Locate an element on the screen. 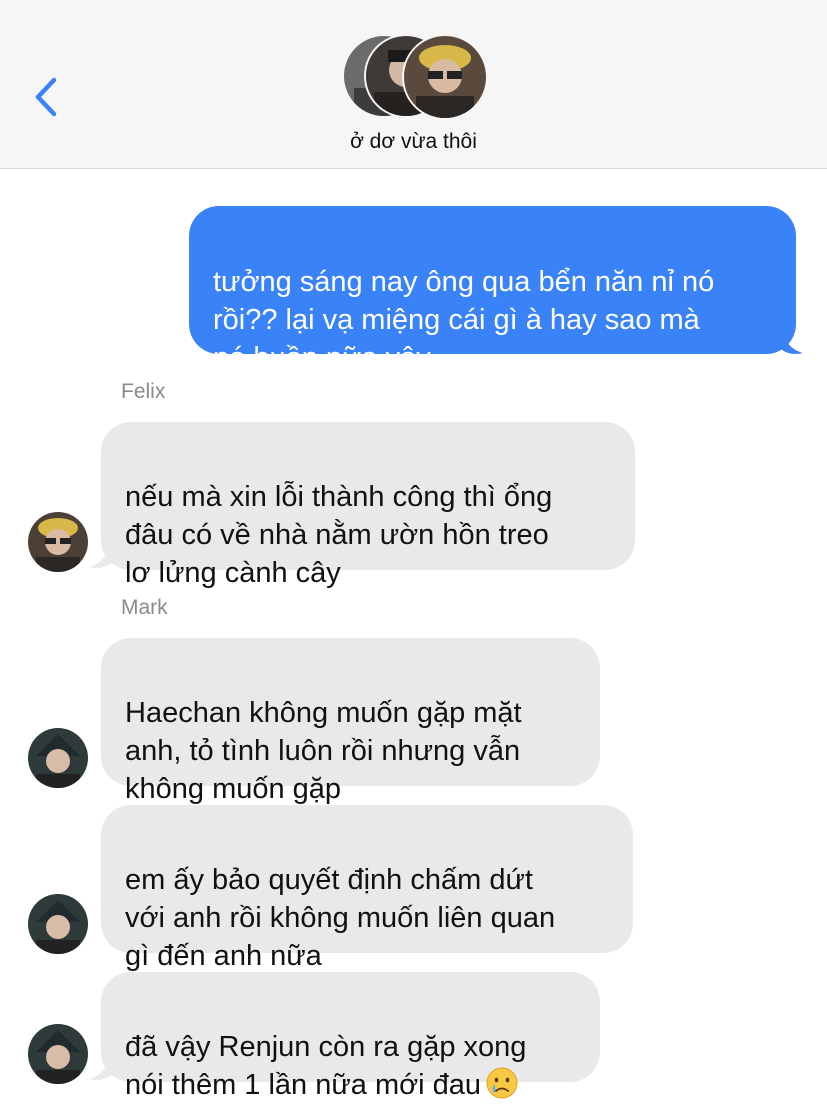 This screenshot has width=827, height=1110. crying-face-emoji-icon is located at coordinates (502, 1083).